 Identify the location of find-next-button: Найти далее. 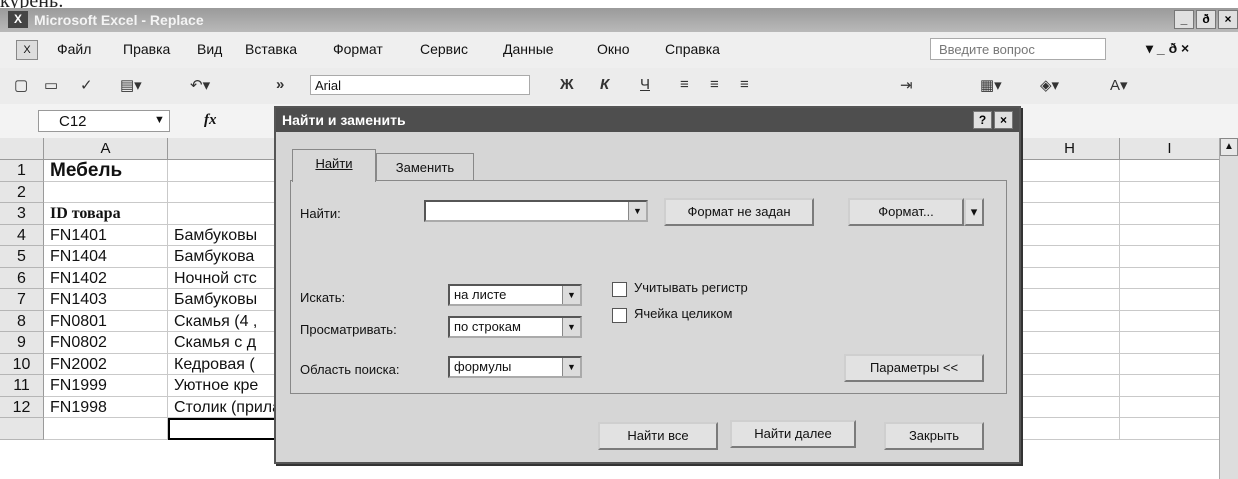
(793, 434).